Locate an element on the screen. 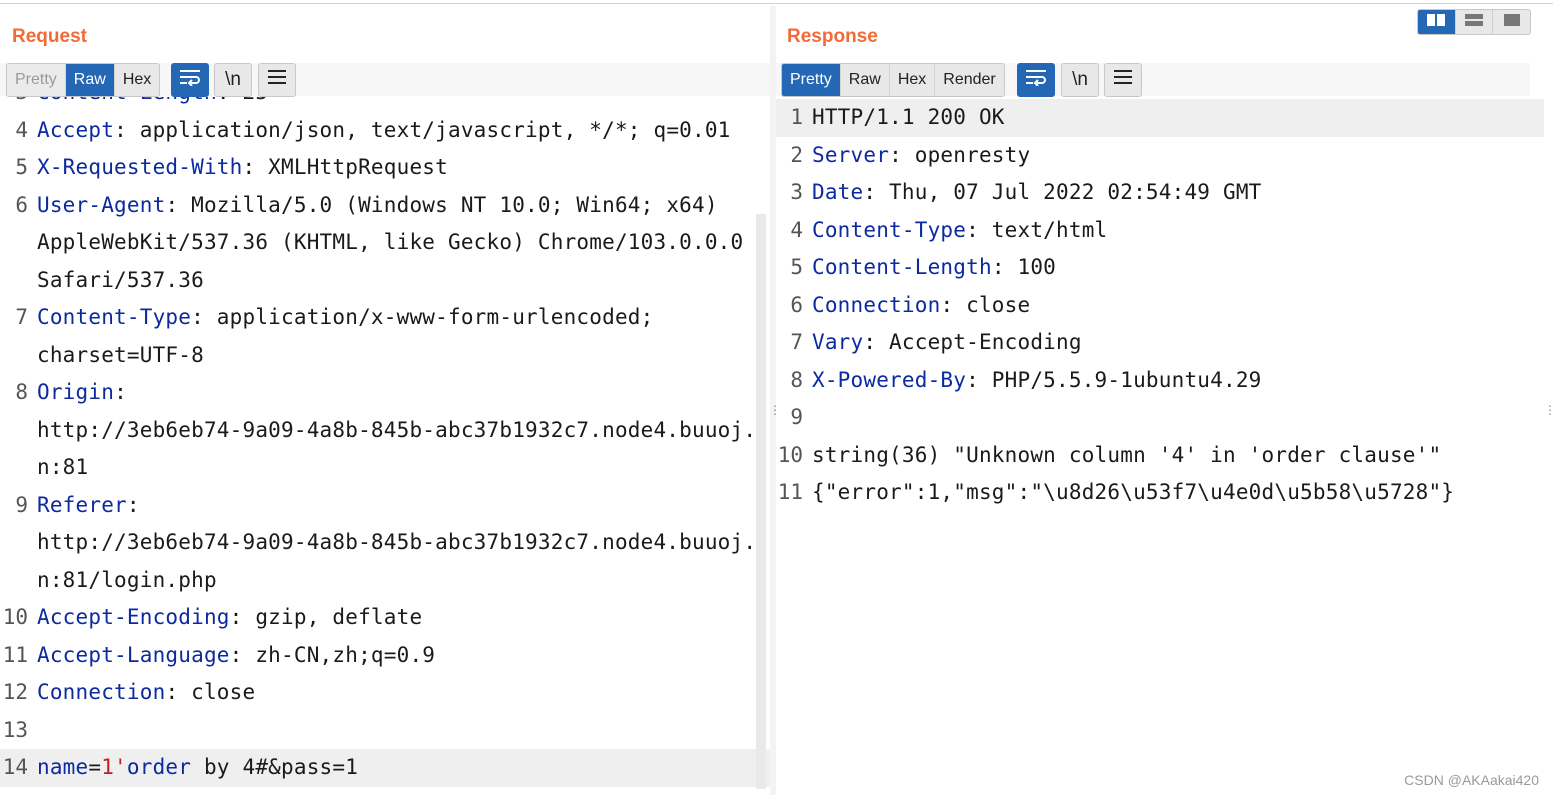 Image resolution: width=1553 pixels, height=795 pixels. response-show-newlines-button: \n is located at coordinates (1080, 80).